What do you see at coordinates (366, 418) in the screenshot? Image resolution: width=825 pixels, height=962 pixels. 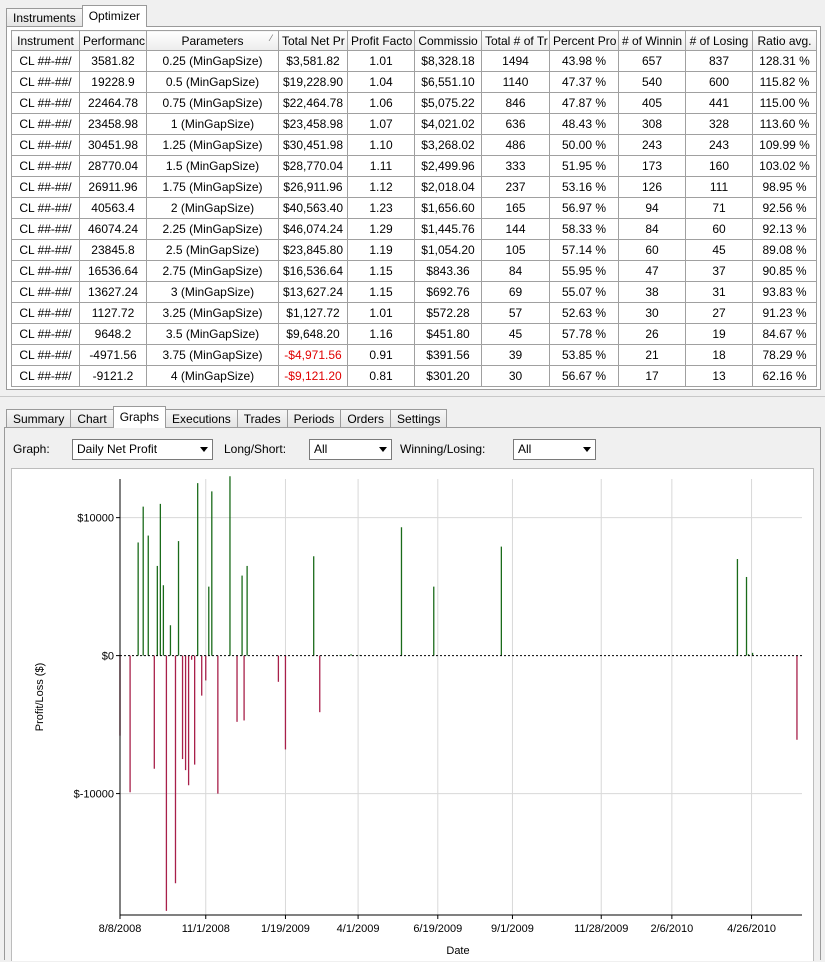 I see `tab-orders: Orders` at bounding box center [366, 418].